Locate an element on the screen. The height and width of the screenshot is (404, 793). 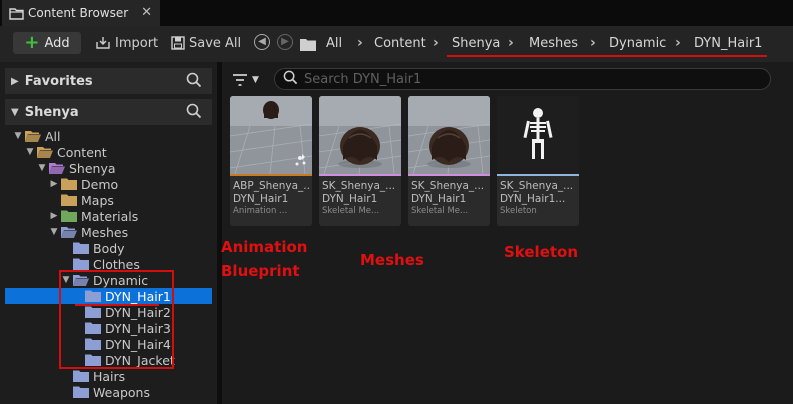
breadcrumb-dyn-hair1: DYN_Hair1 is located at coordinates (728, 43).